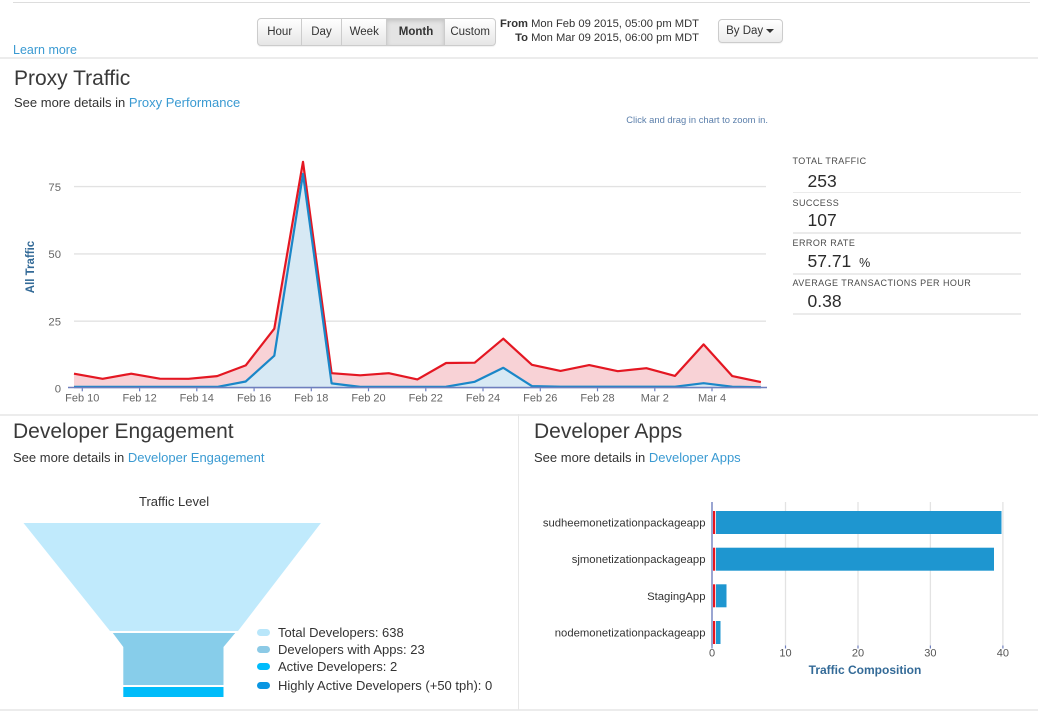  I want to click on svg-text: Feb 24, so click(483, 399).